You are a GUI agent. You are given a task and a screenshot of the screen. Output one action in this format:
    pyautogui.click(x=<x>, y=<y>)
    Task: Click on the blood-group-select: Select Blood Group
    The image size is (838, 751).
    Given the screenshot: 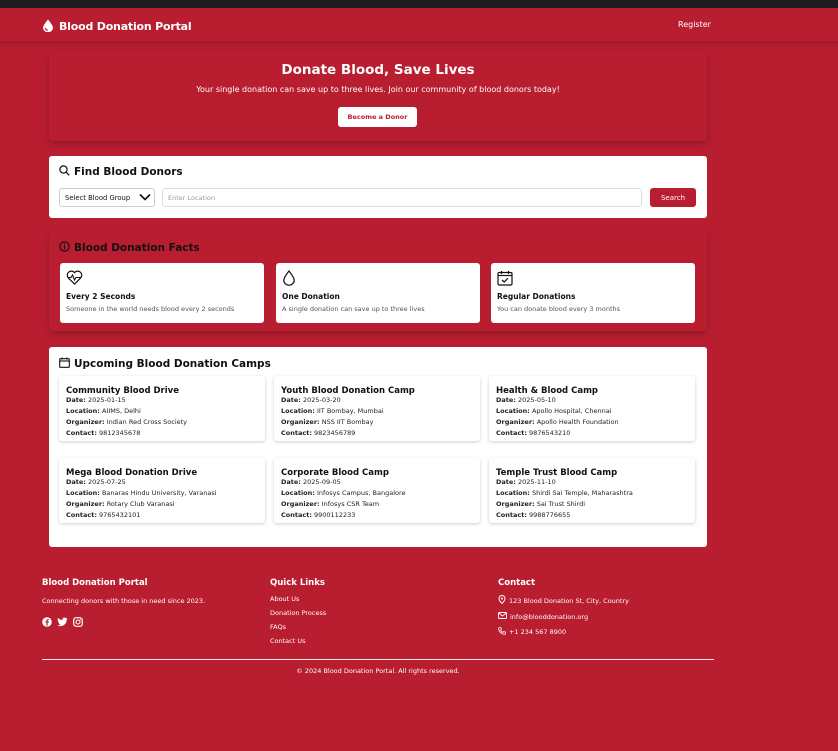 What is the action you would take?
    pyautogui.click(x=107, y=197)
    